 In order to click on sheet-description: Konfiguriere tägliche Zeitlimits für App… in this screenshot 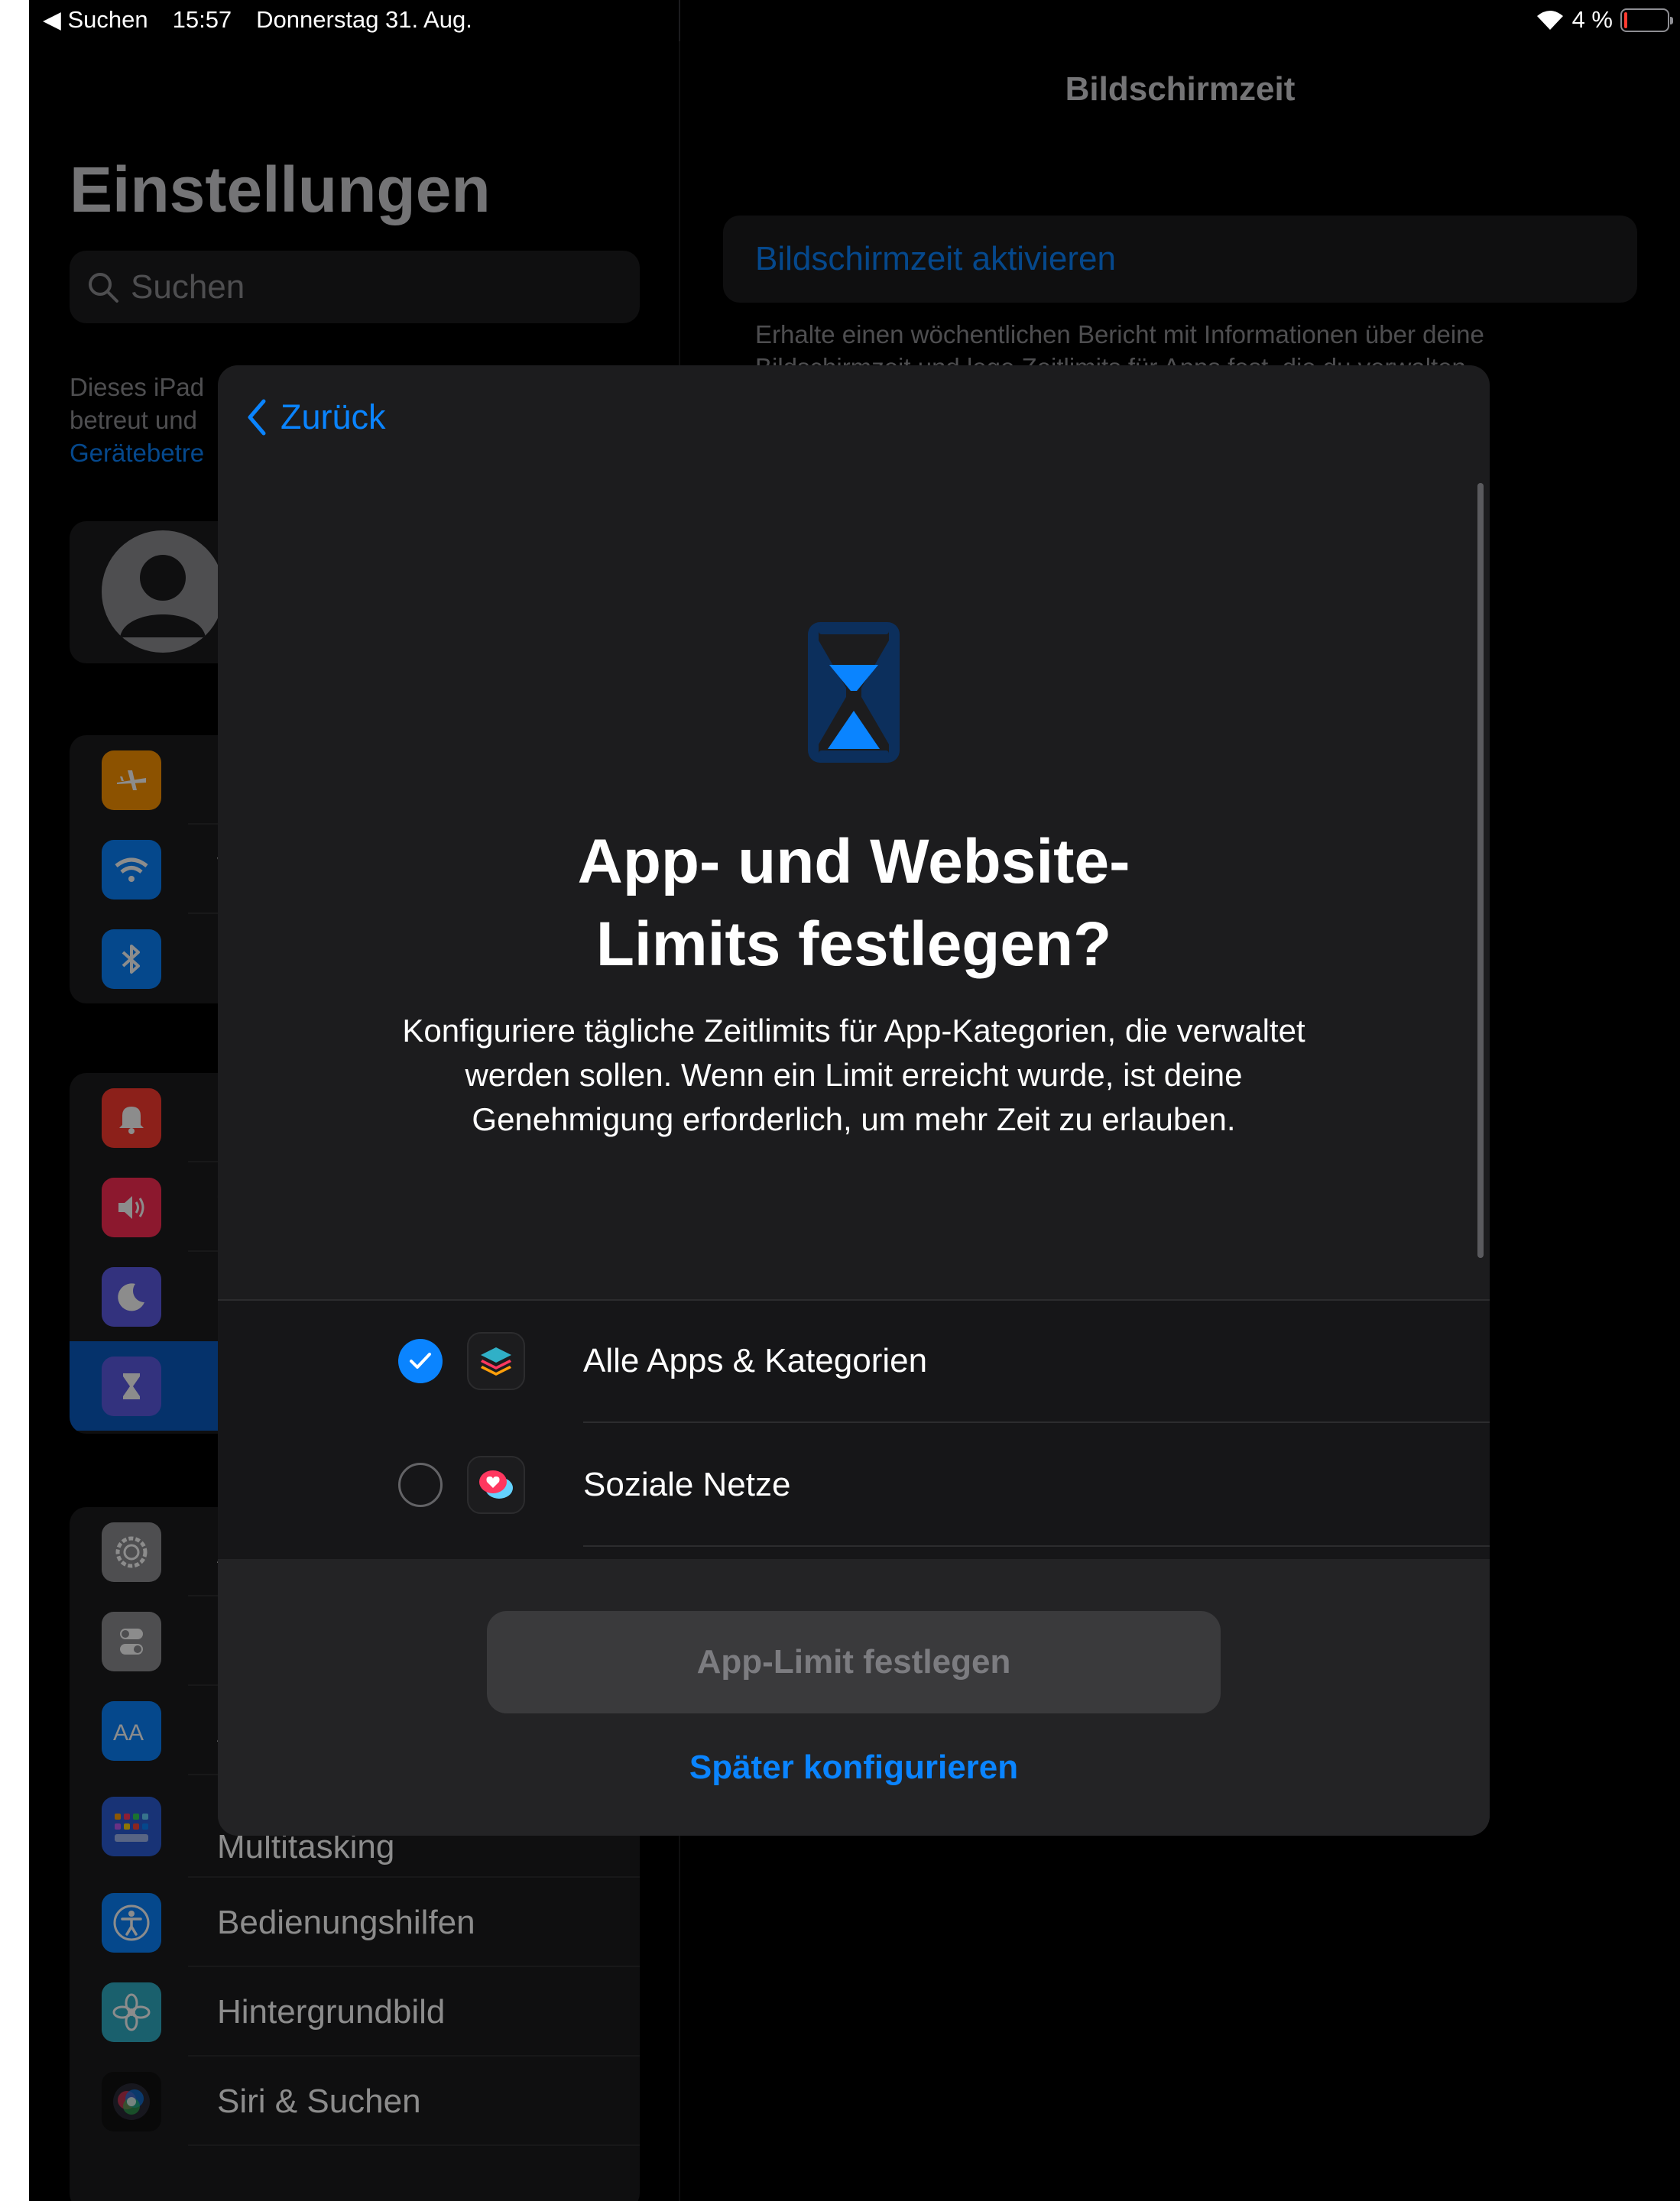, I will do `click(853, 1075)`.